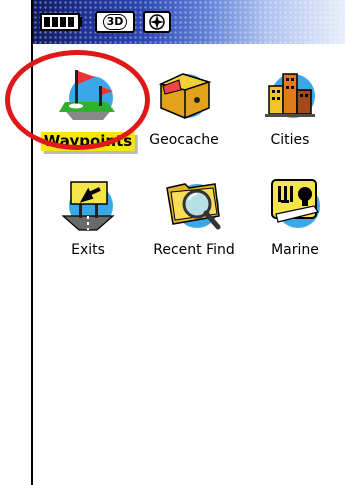 This screenshot has height=485, width=345. What do you see at coordinates (194, 250) in the screenshot?
I see `menu-item-label: Recent Find` at bounding box center [194, 250].